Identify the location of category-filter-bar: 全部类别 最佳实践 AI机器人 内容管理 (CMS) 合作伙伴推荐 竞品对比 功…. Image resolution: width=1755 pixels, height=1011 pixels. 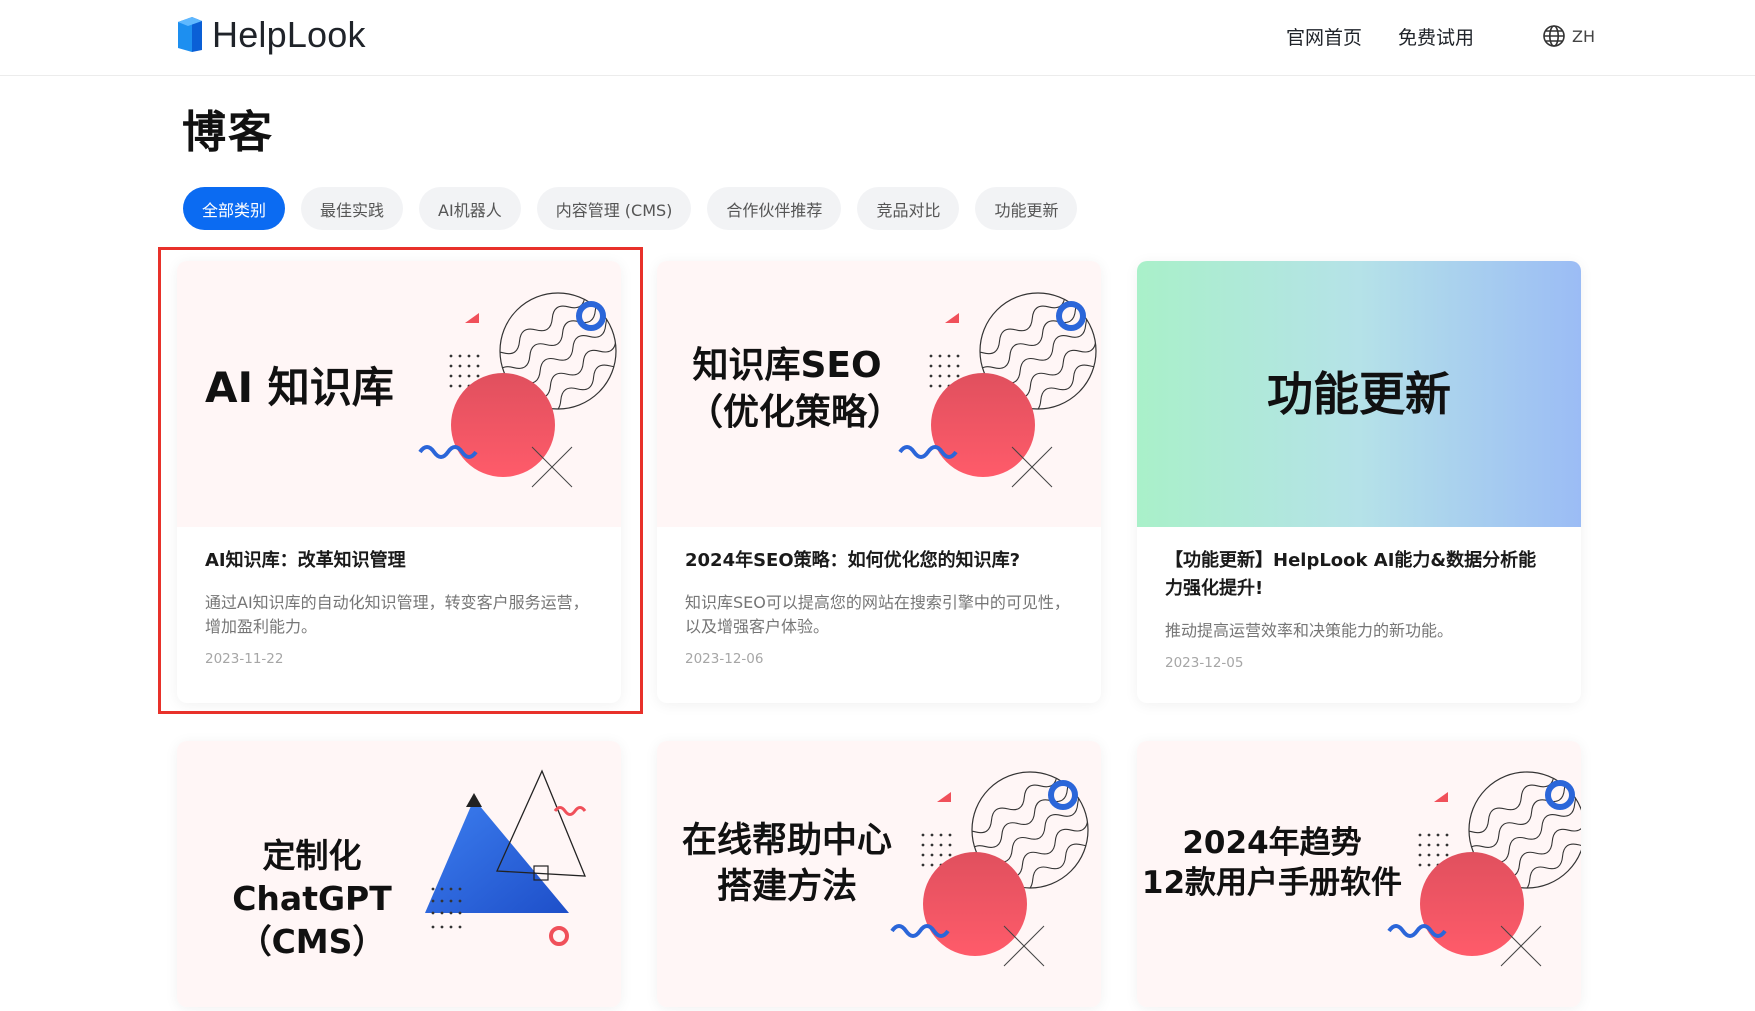
(638, 208).